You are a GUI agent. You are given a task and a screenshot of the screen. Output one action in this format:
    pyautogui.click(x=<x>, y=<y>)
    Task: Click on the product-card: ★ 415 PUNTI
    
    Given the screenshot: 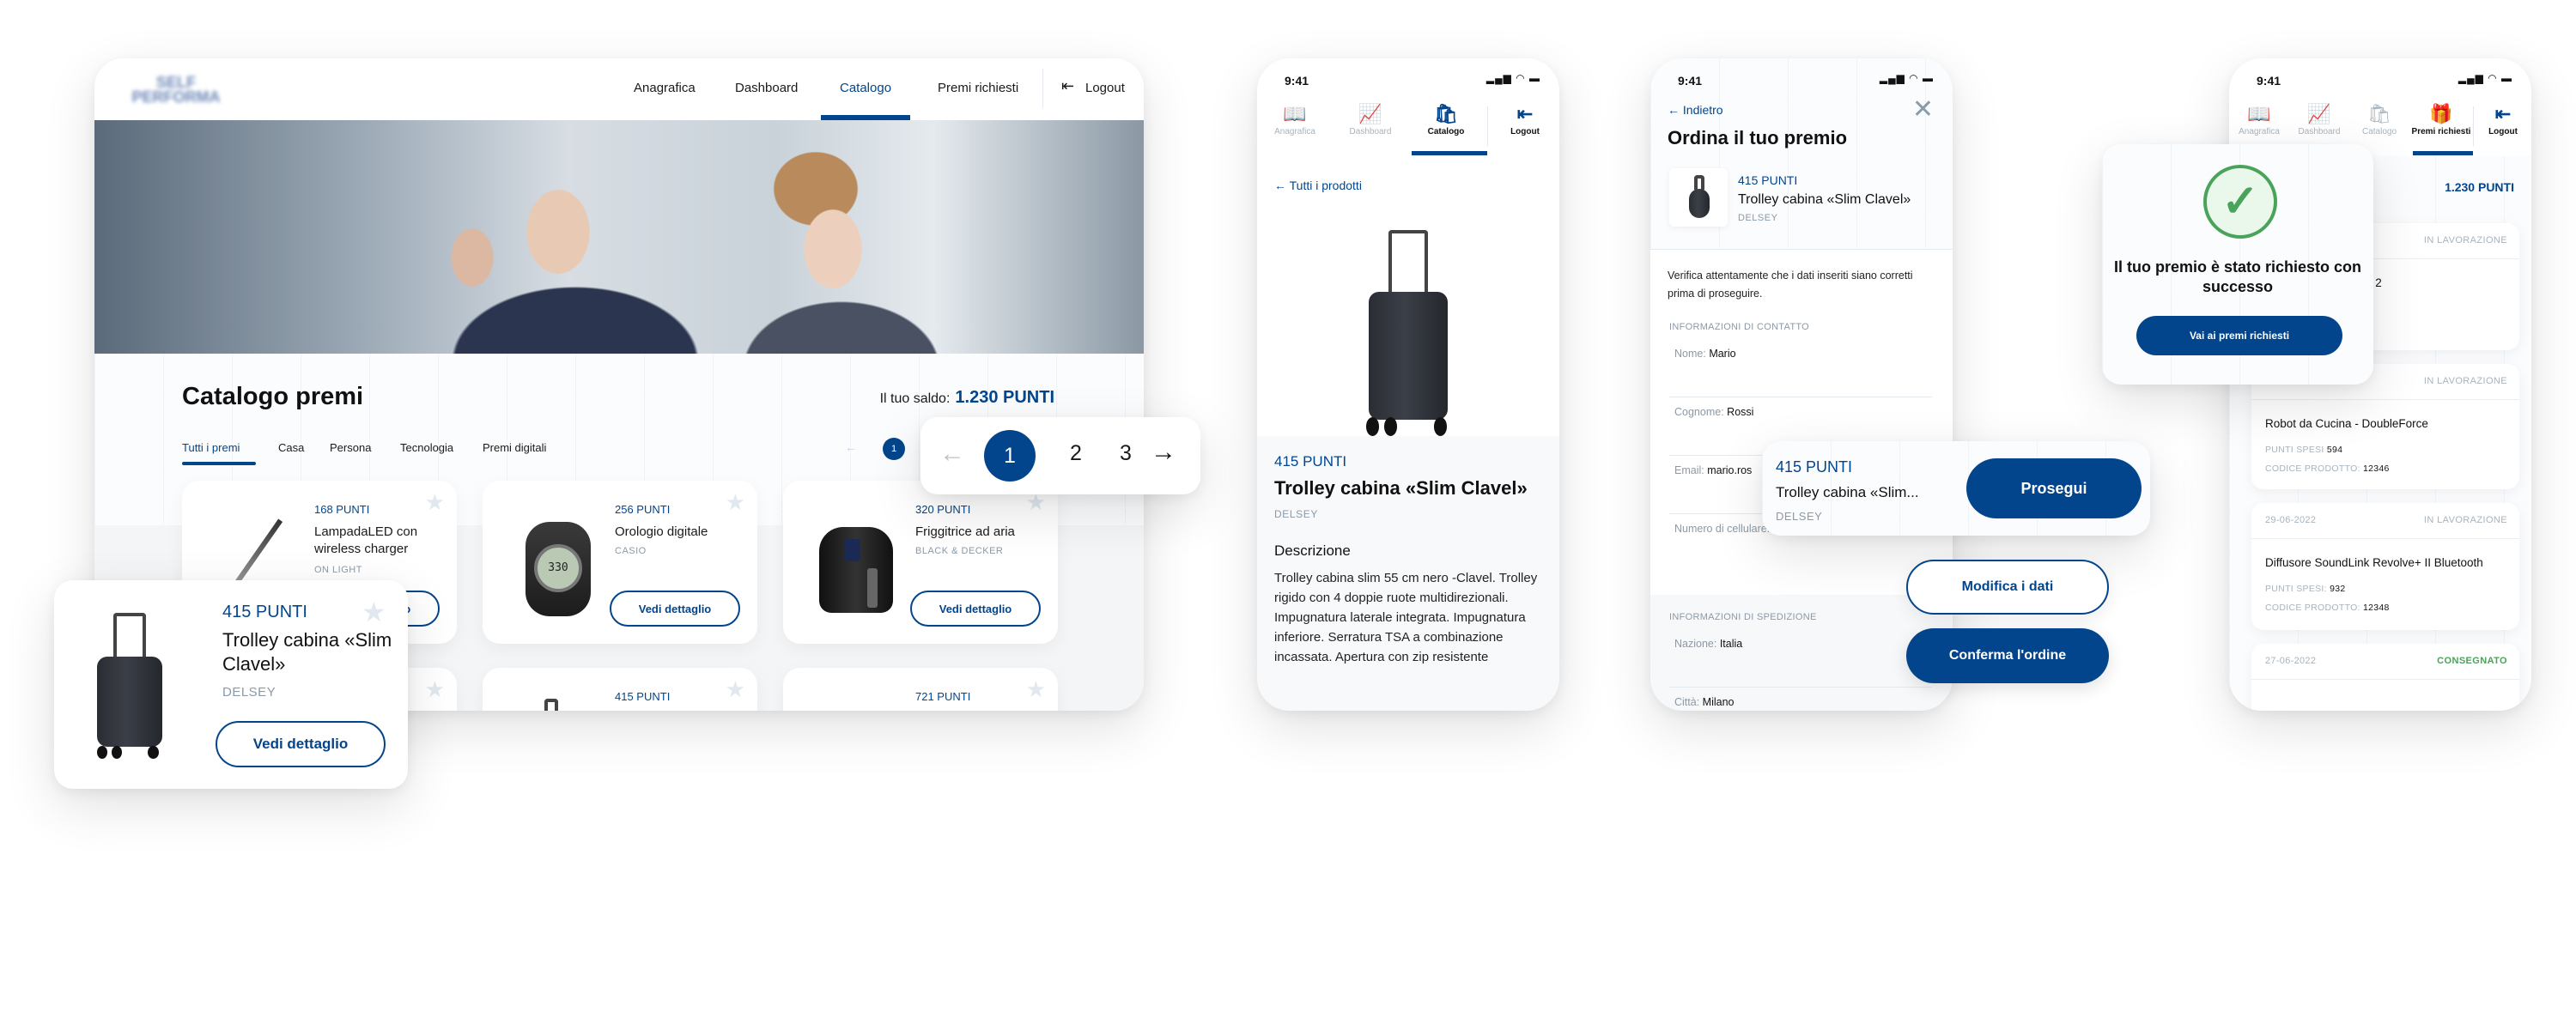 What is the action you would take?
    pyautogui.click(x=620, y=689)
    